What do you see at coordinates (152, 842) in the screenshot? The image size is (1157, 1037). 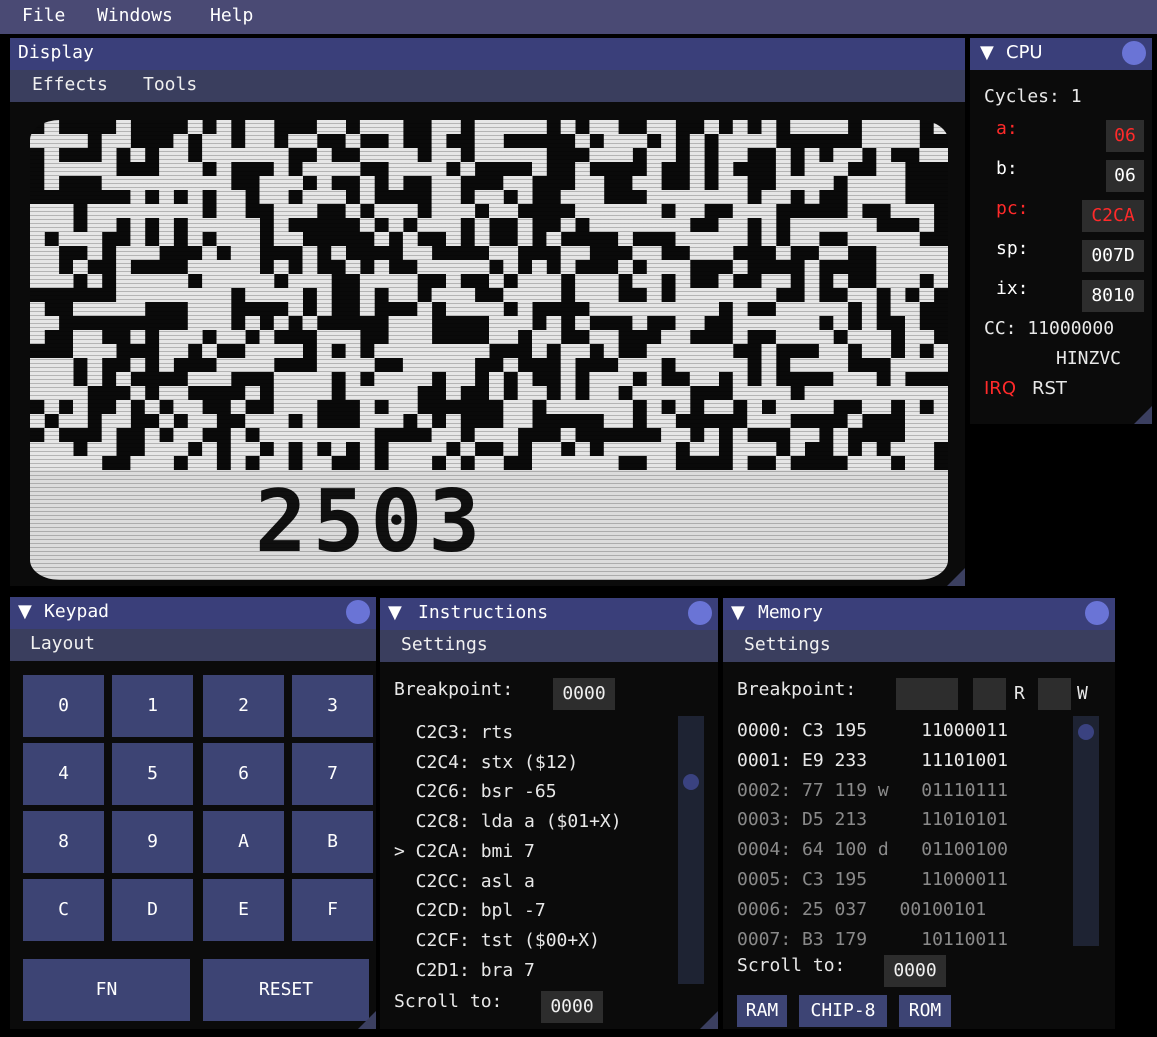 I see `key-9: 9` at bounding box center [152, 842].